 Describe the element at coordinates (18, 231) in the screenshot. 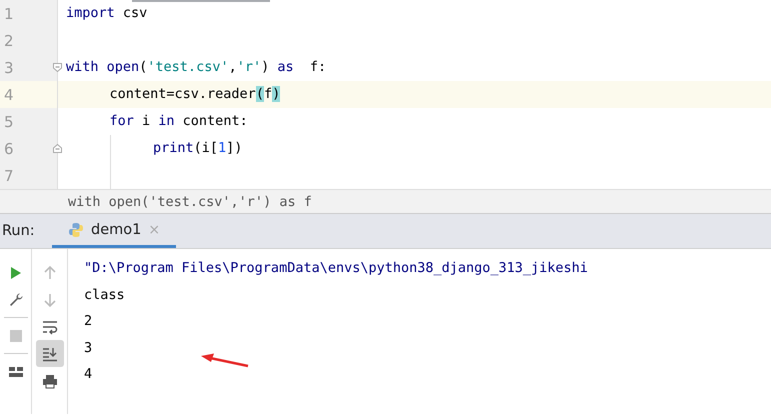

I see `run-label: Run:` at that location.